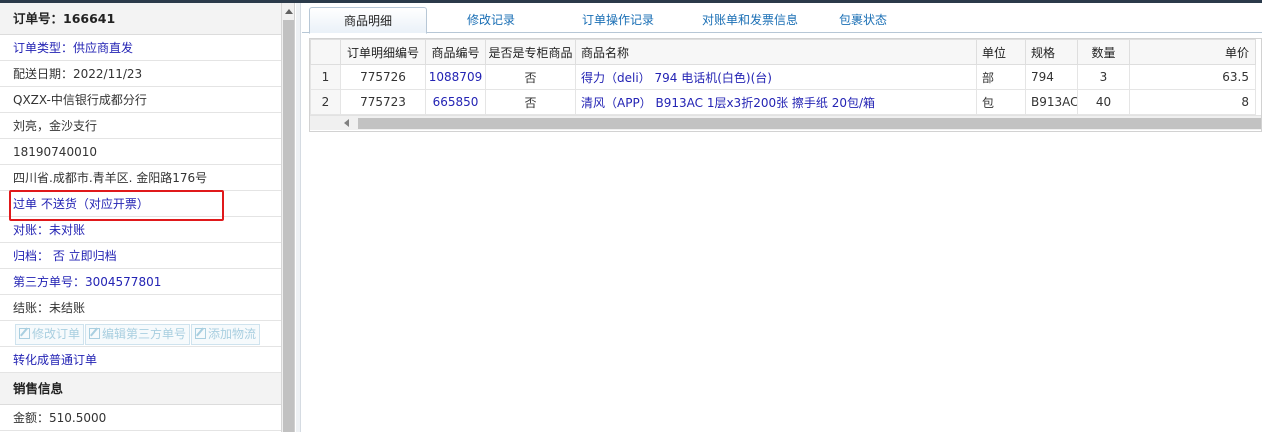 This screenshot has height=432, width=1262. Describe the element at coordinates (140, 152) in the screenshot. I see `phone-number: 18190740010` at that location.